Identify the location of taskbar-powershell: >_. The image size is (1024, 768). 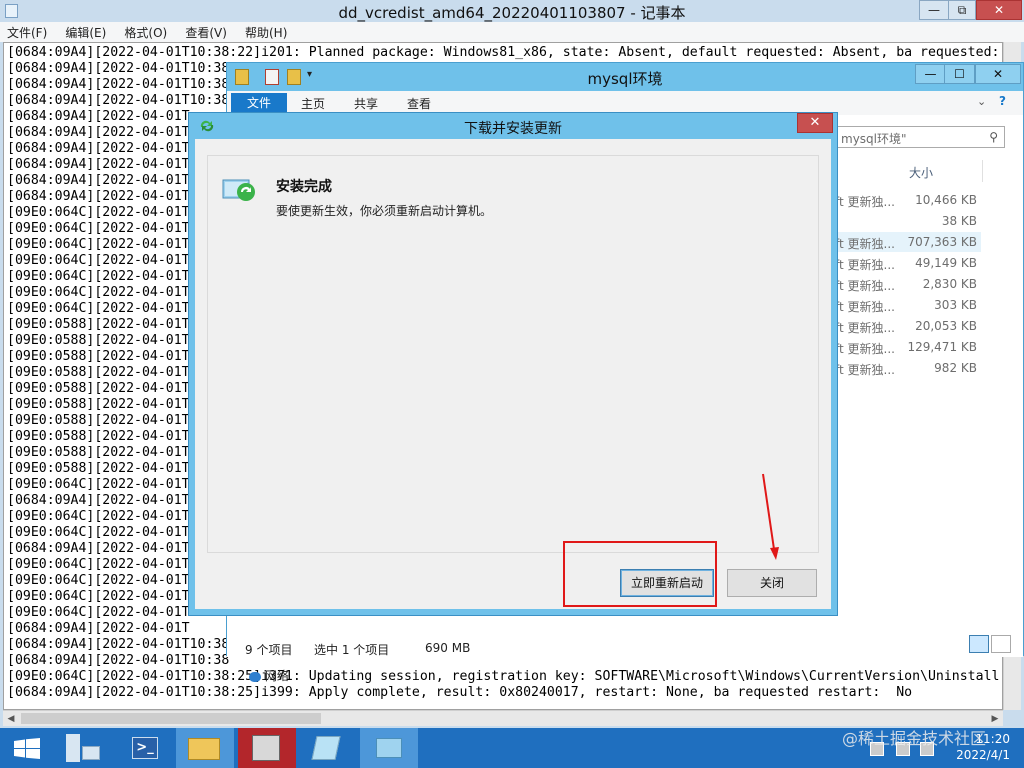
(147, 748).